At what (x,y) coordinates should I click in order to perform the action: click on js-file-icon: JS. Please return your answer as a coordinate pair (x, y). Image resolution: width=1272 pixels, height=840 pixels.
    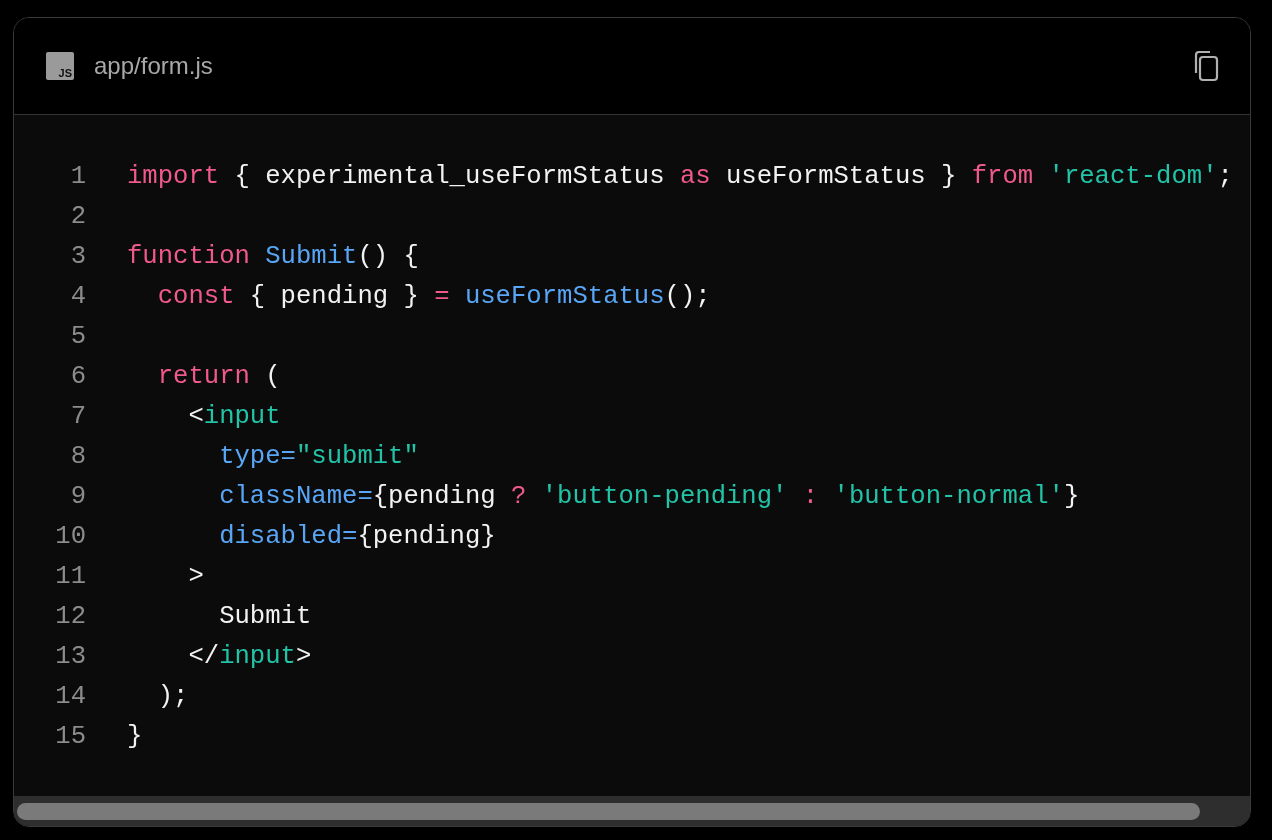
    Looking at the image, I should click on (60, 66).